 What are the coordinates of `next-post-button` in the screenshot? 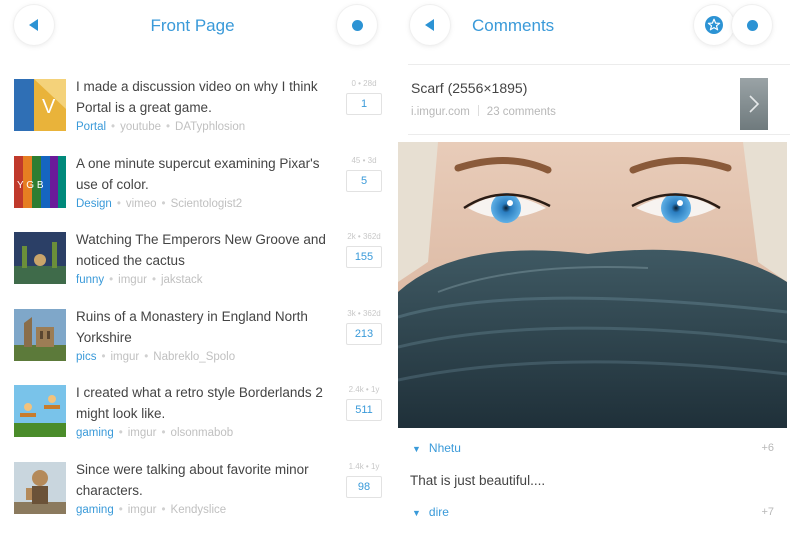 It's located at (754, 104).